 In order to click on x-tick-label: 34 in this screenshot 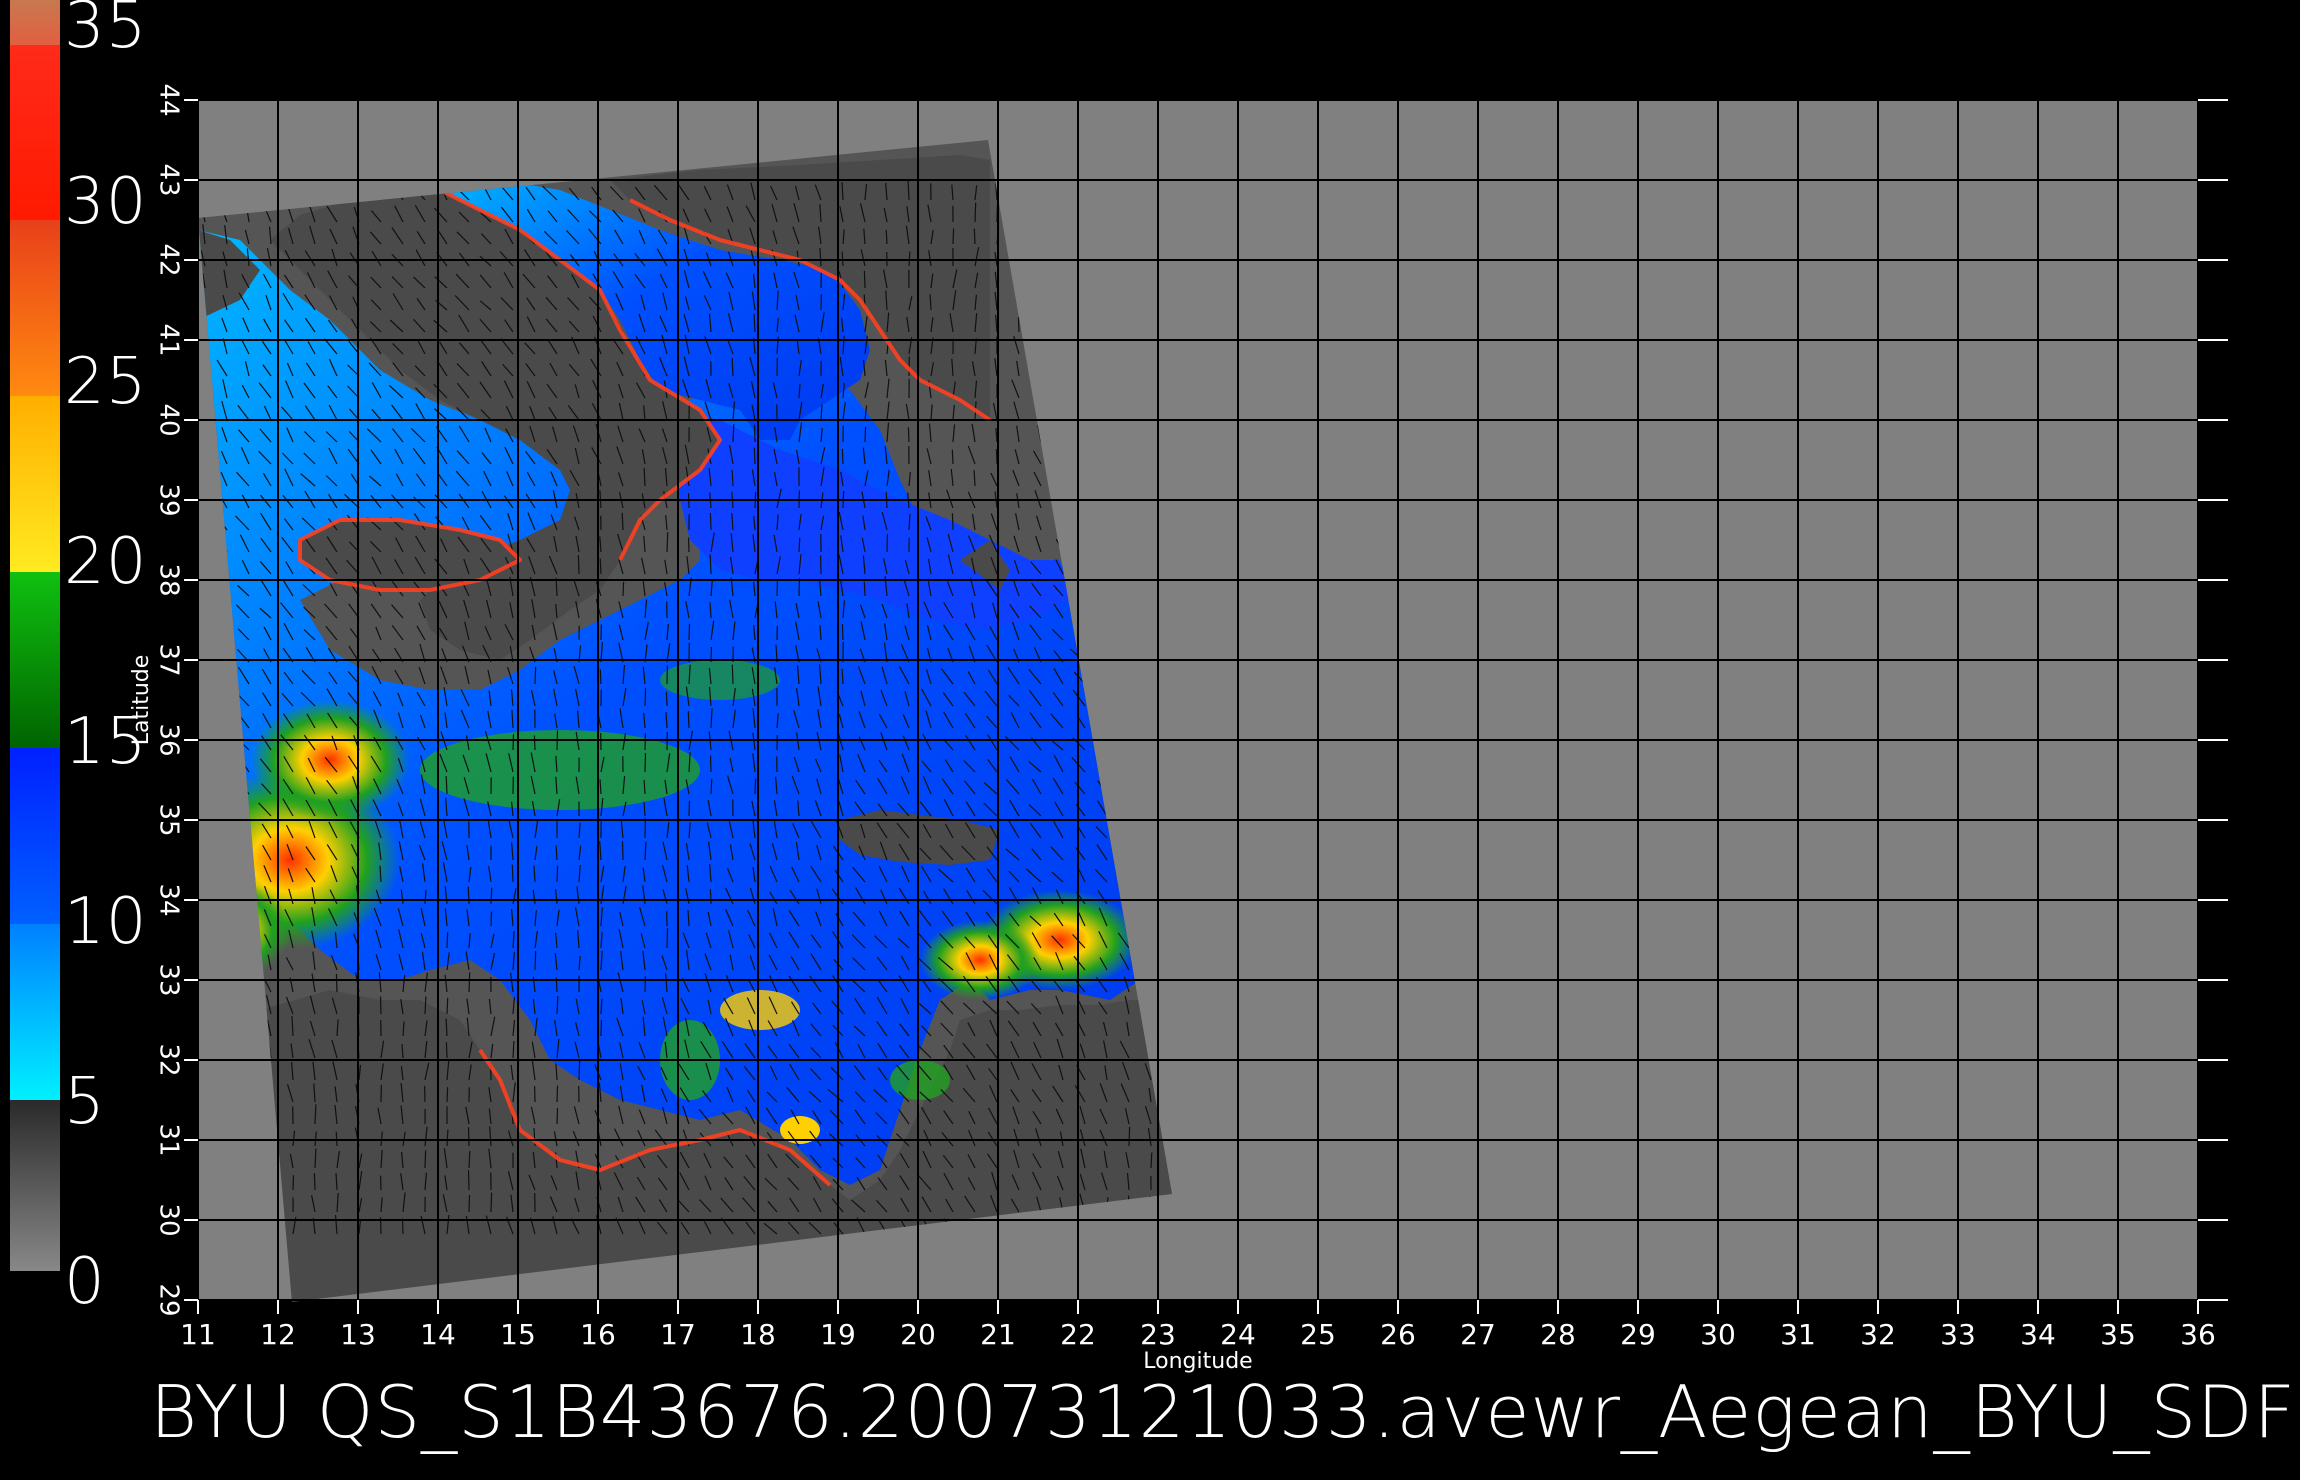, I will do `click(2038, 1334)`.